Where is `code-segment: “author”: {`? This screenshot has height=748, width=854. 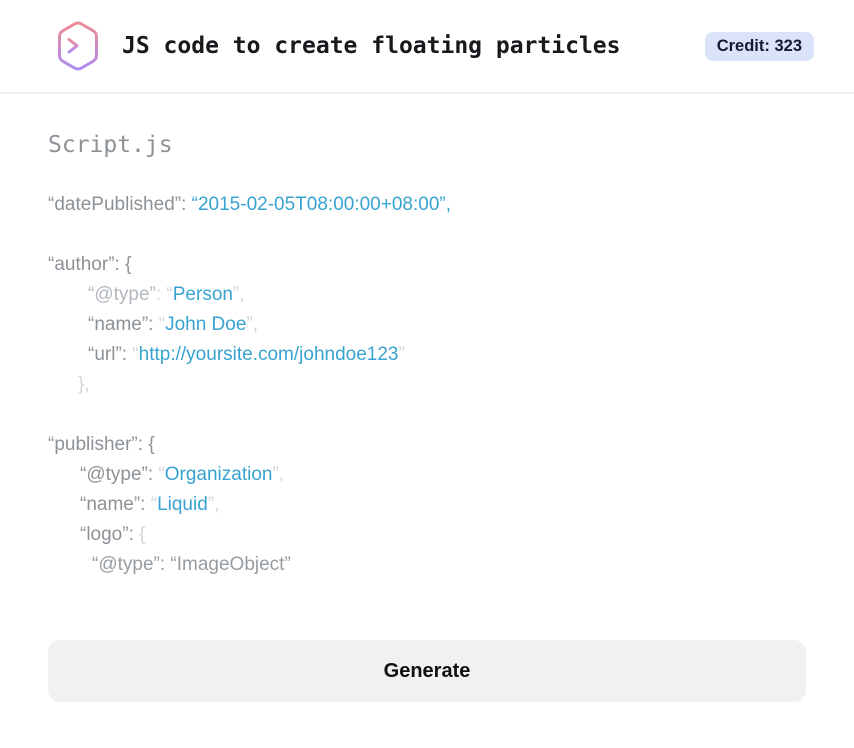 code-segment: “author”: { is located at coordinates (90, 264).